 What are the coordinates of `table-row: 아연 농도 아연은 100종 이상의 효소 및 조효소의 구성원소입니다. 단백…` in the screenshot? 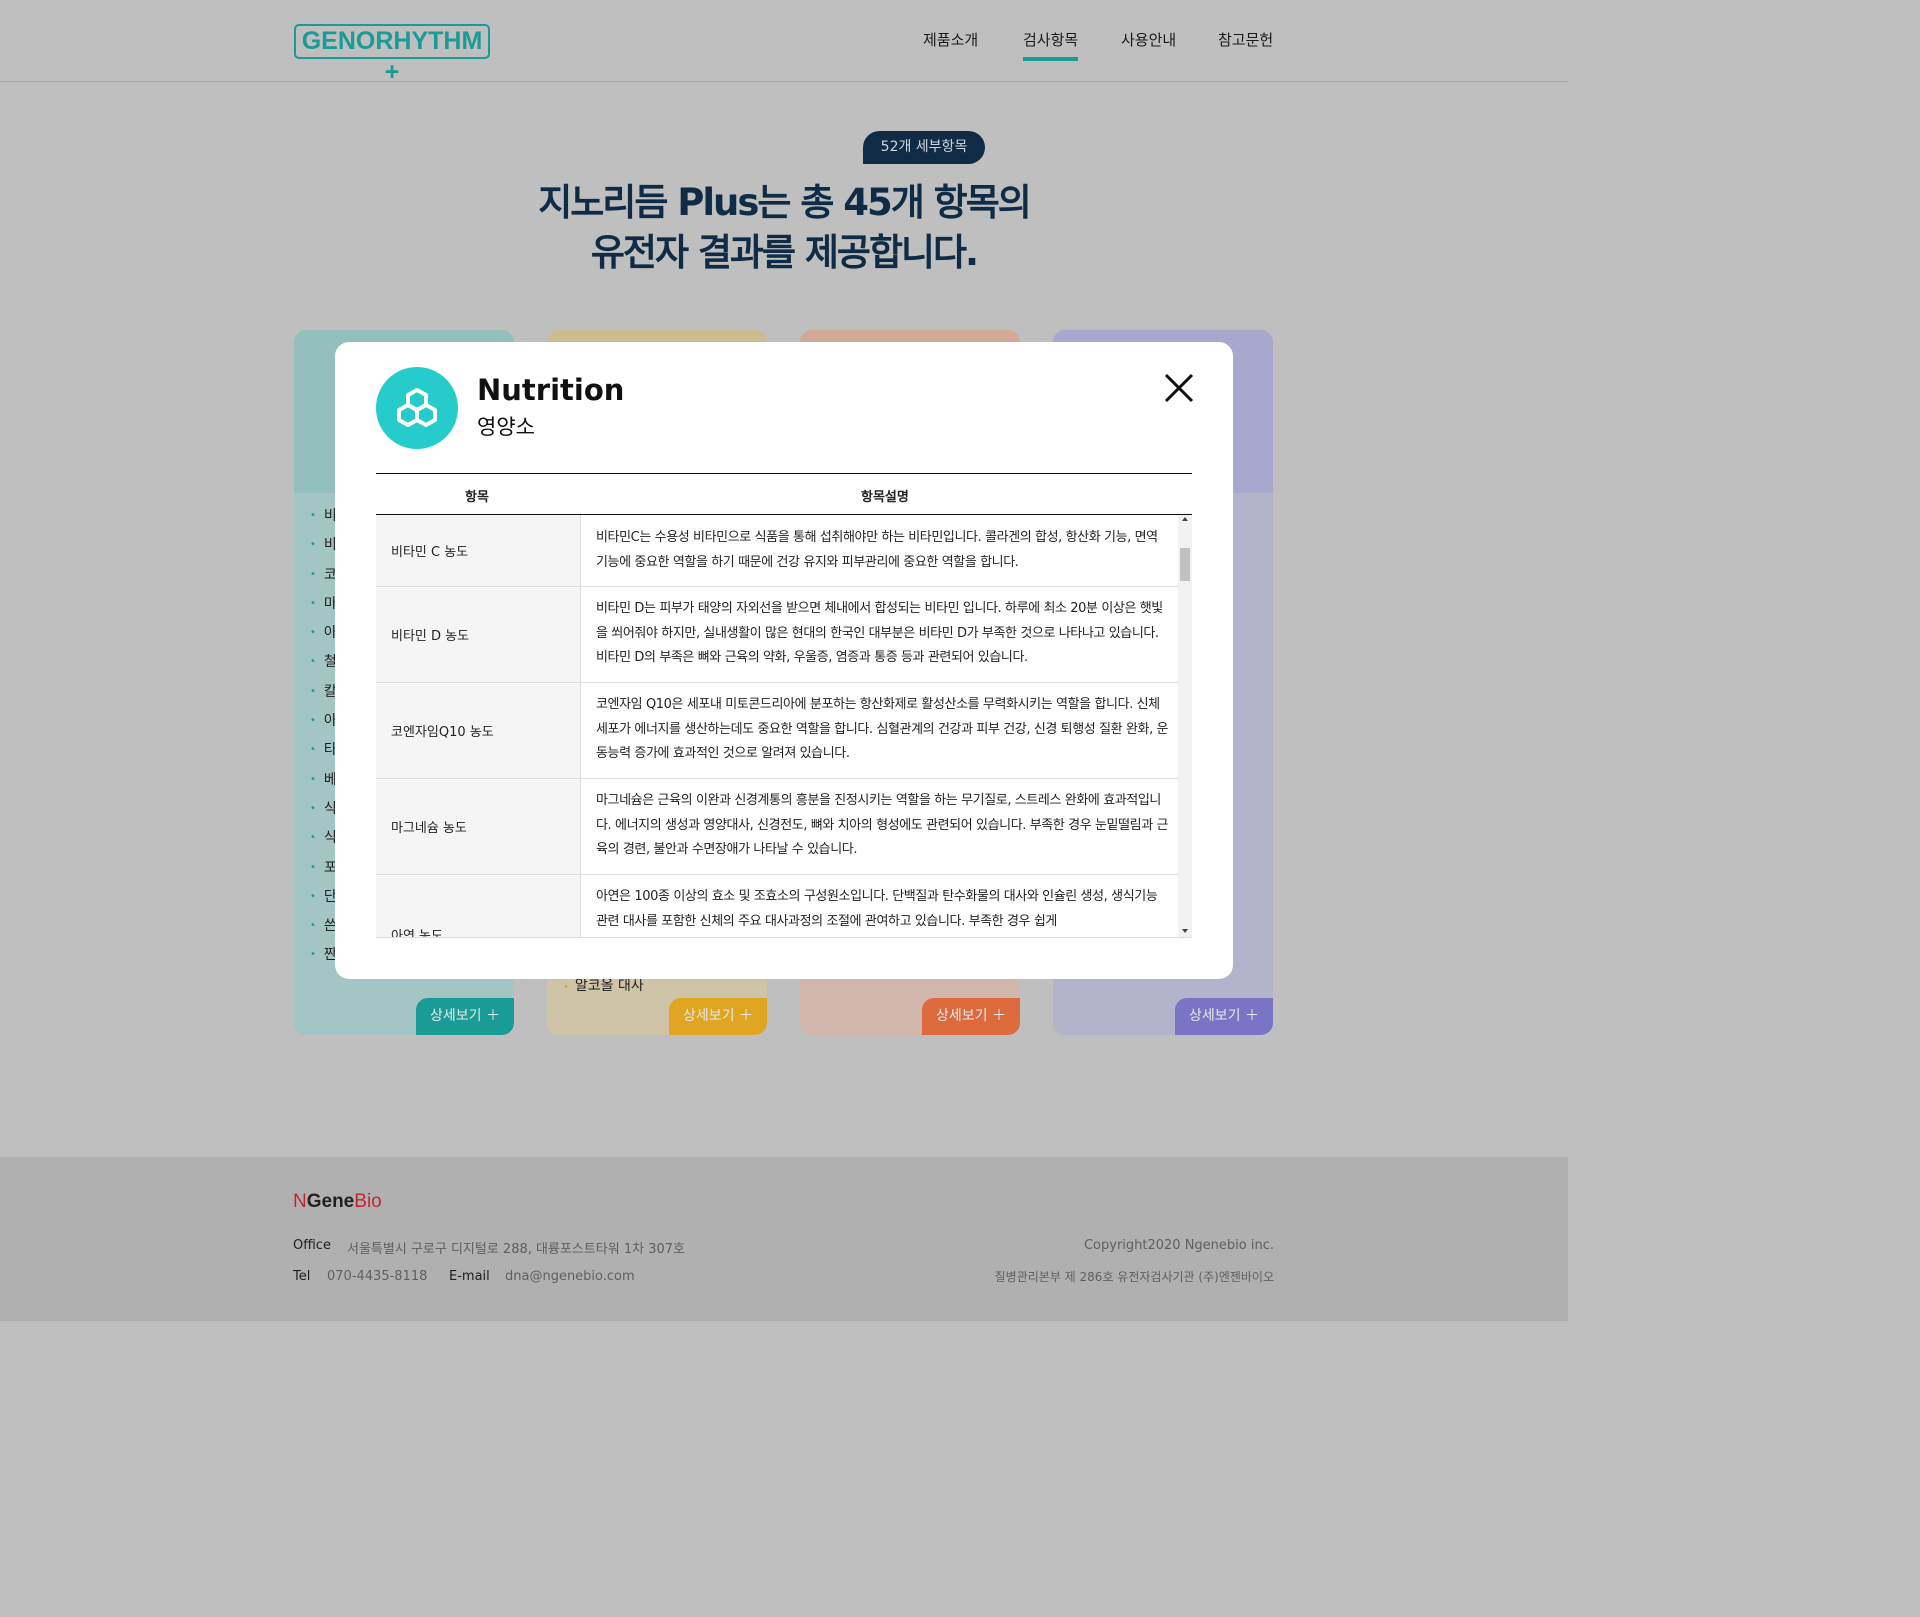 It's located at (777, 906).